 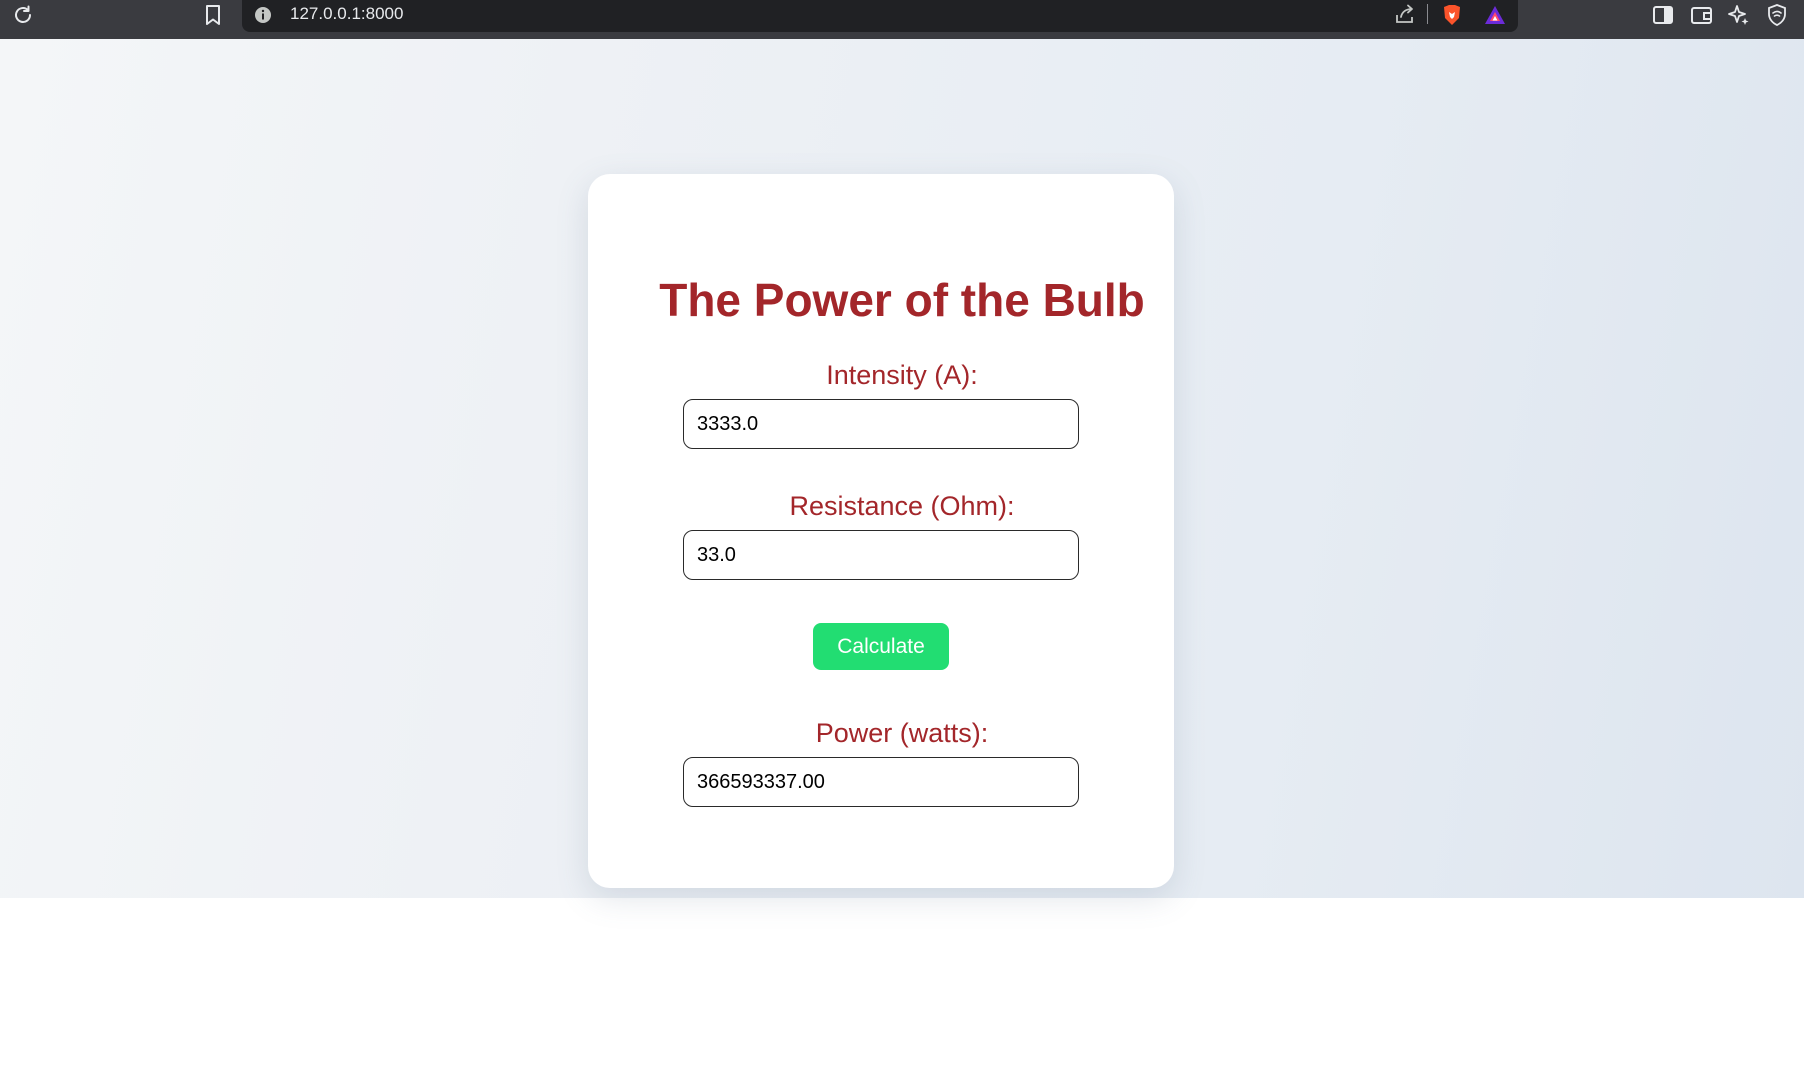 What do you see at coordinates (902, 300) in the screenshot?
I see `page-title: The Power of the Bulb` at bounding box center [902, 300].